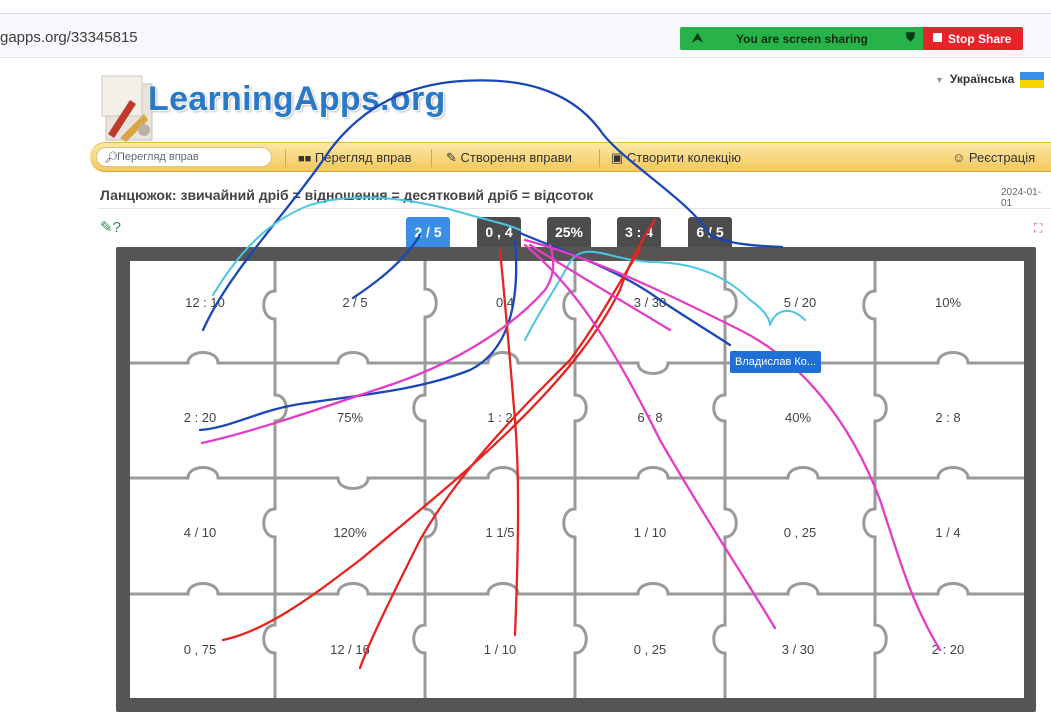 This screenshot has width=1051, height=720. I want to click on ink-stroke-cyan, so click(366, 246).